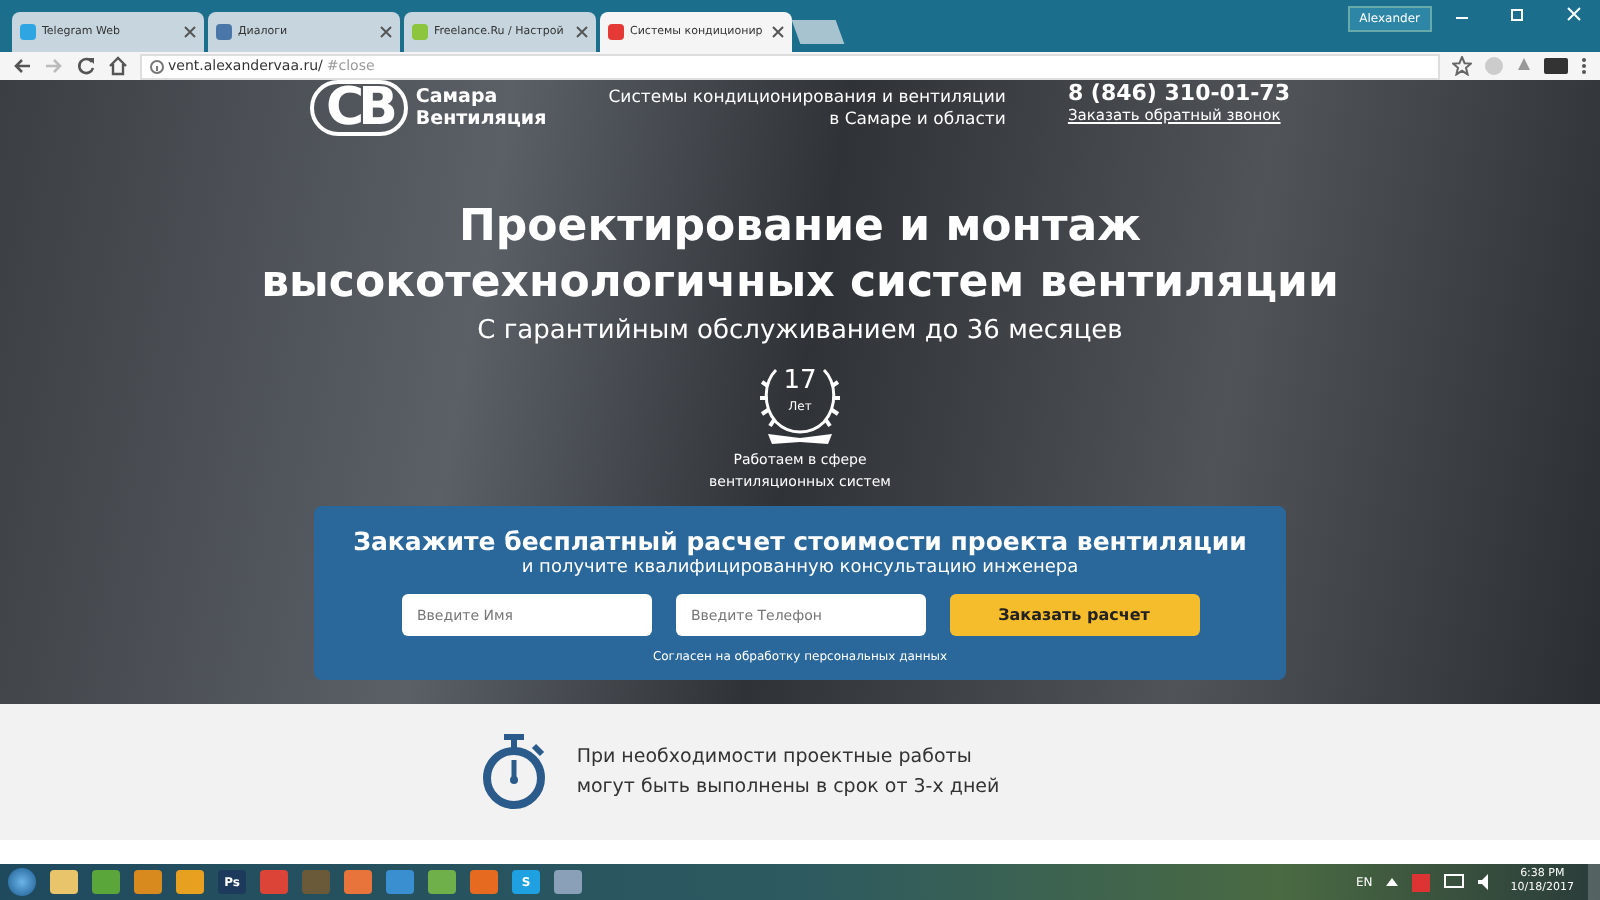 This screenshot has height=900, width=1600. What do you see at coordinates (54, 66) in the screenshot?
I see `forward-arrow-icon` at bounding box center [54, 66].